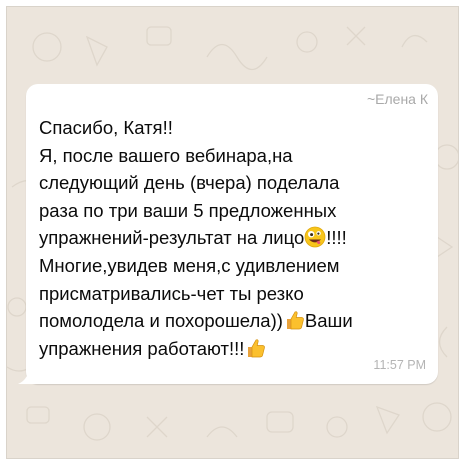 This screenshot has width=465, height=465. Describe the element at coordinates (161, 321) in the screenshot. I see `message-line-text: помолодела и похорошела))` at that location.